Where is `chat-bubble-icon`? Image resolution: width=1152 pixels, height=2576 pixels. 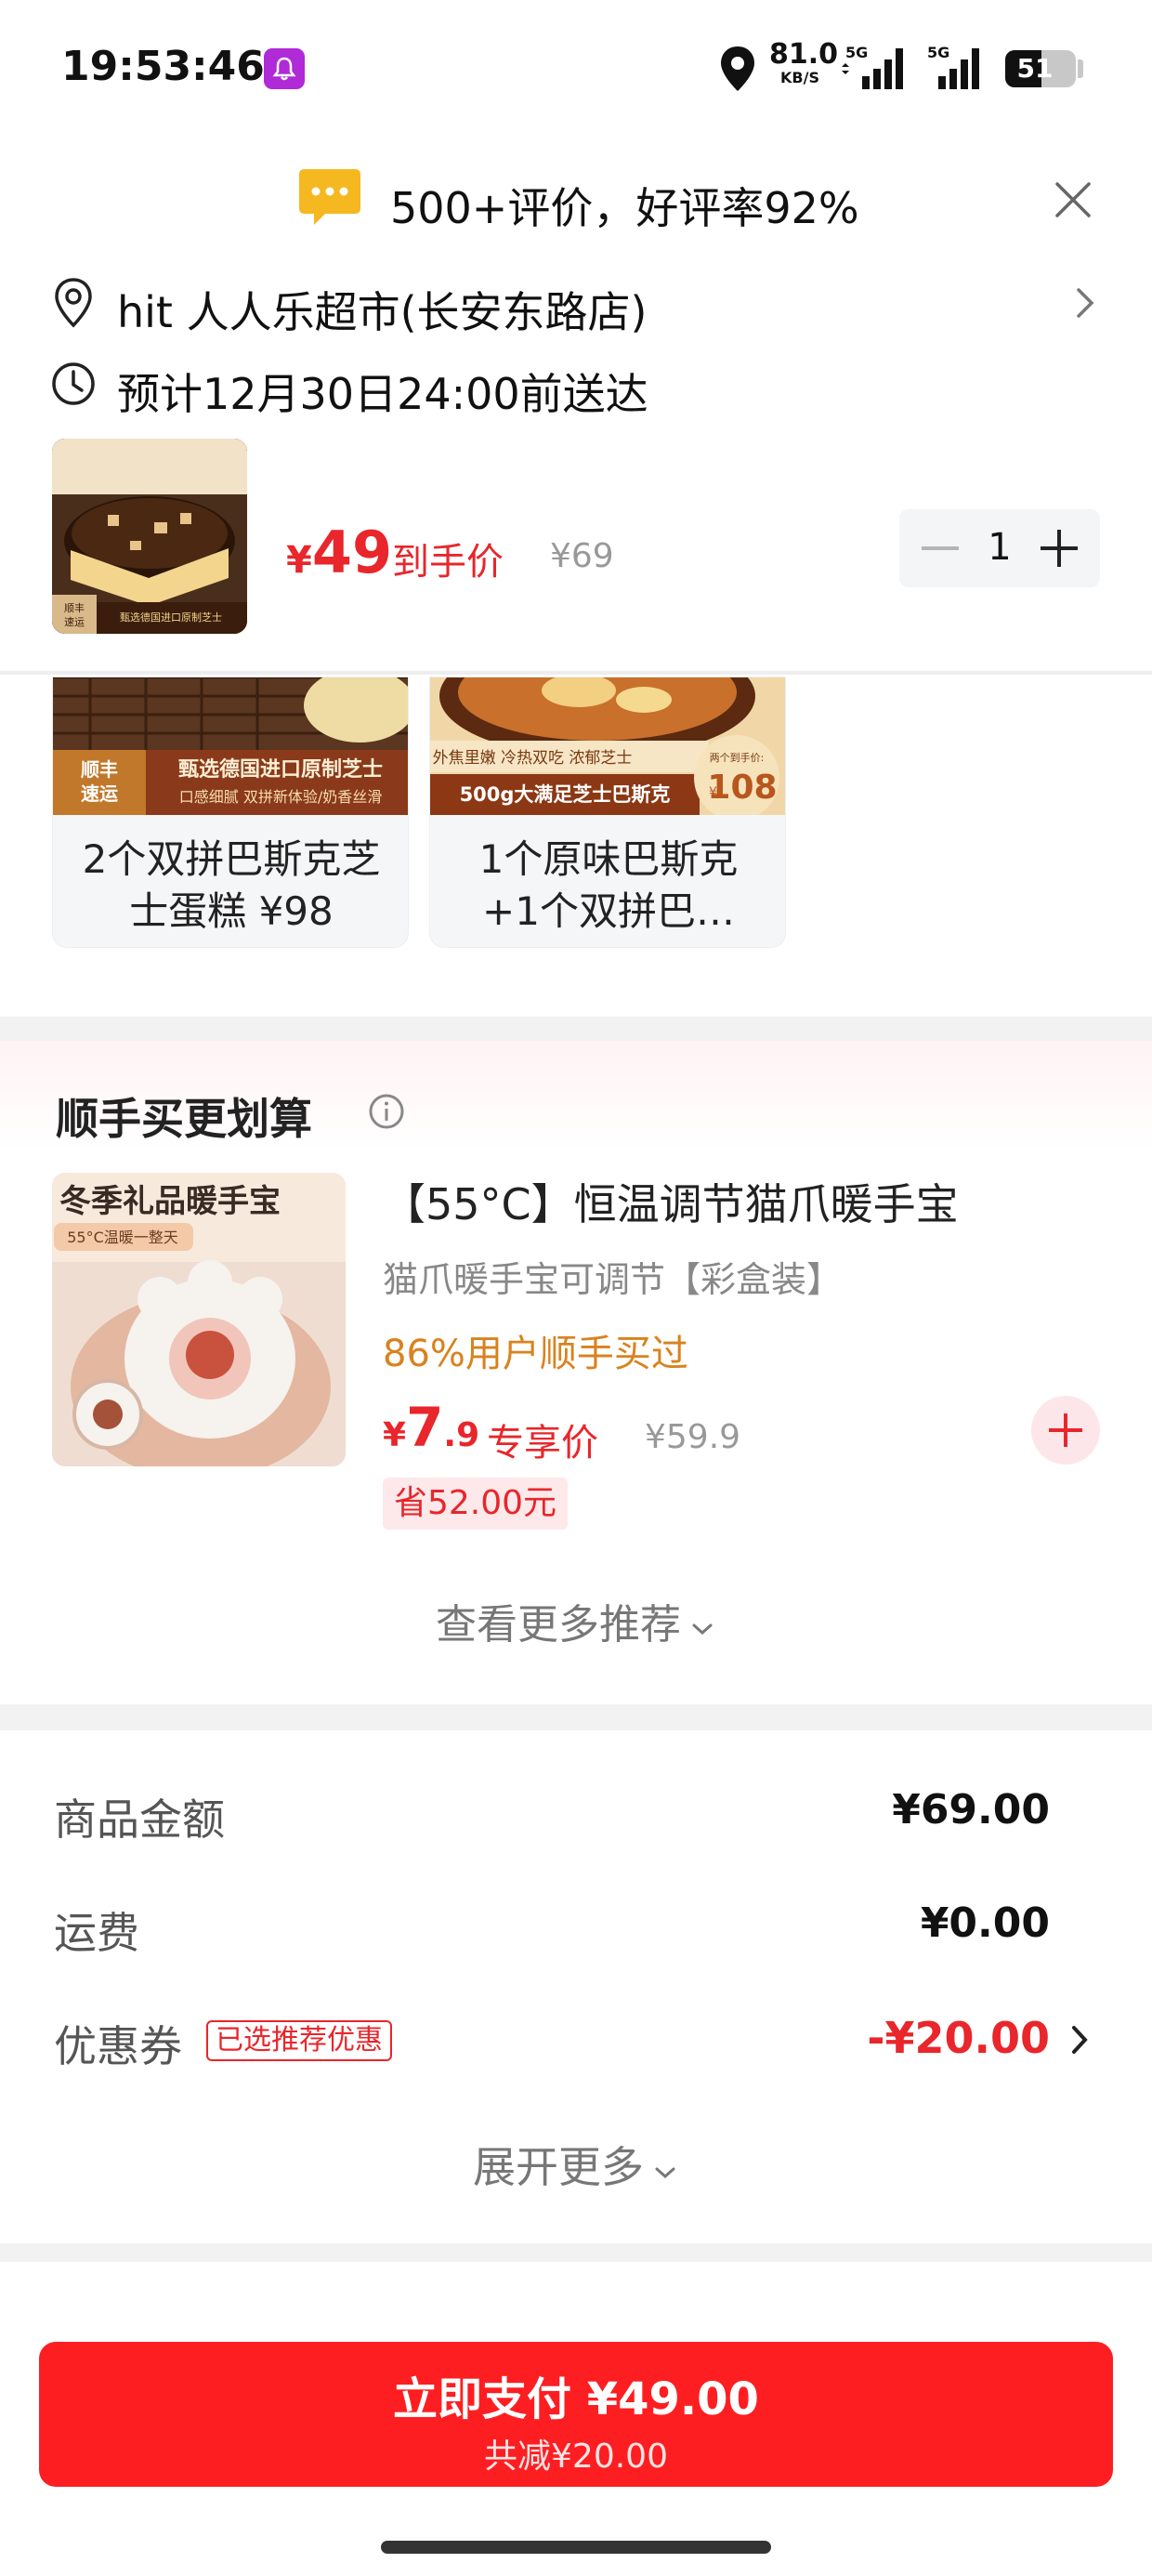 chat-bubble-icon is located at coordinates (329, 196).